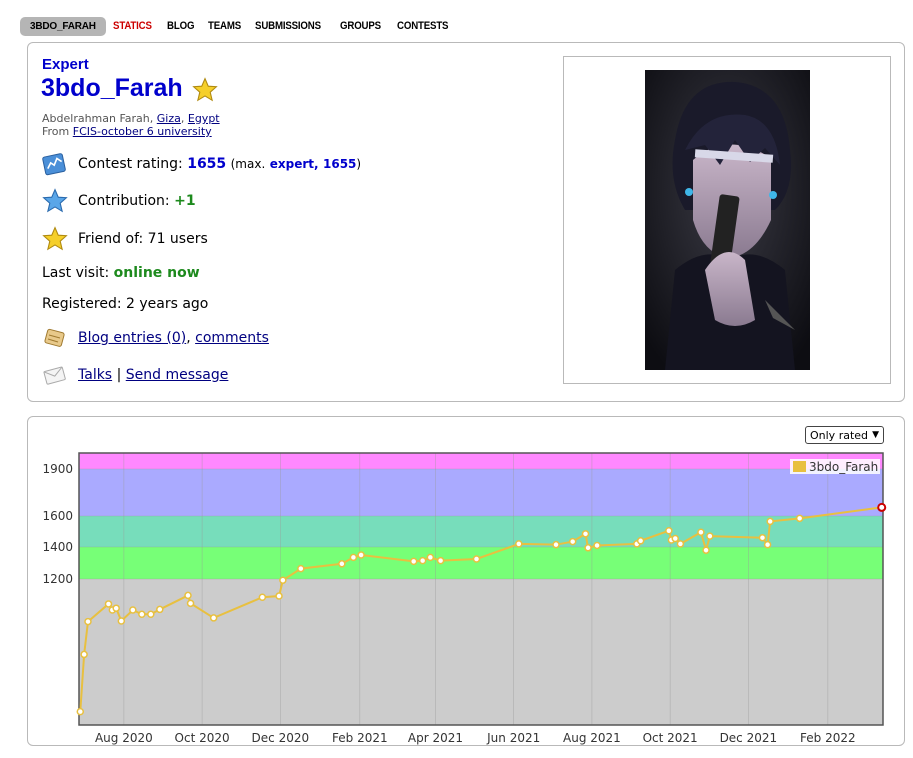 The width and height of the screenshot is (913, 758). I want to click on x-tick-label: Apr 2021, so click(435, 738).